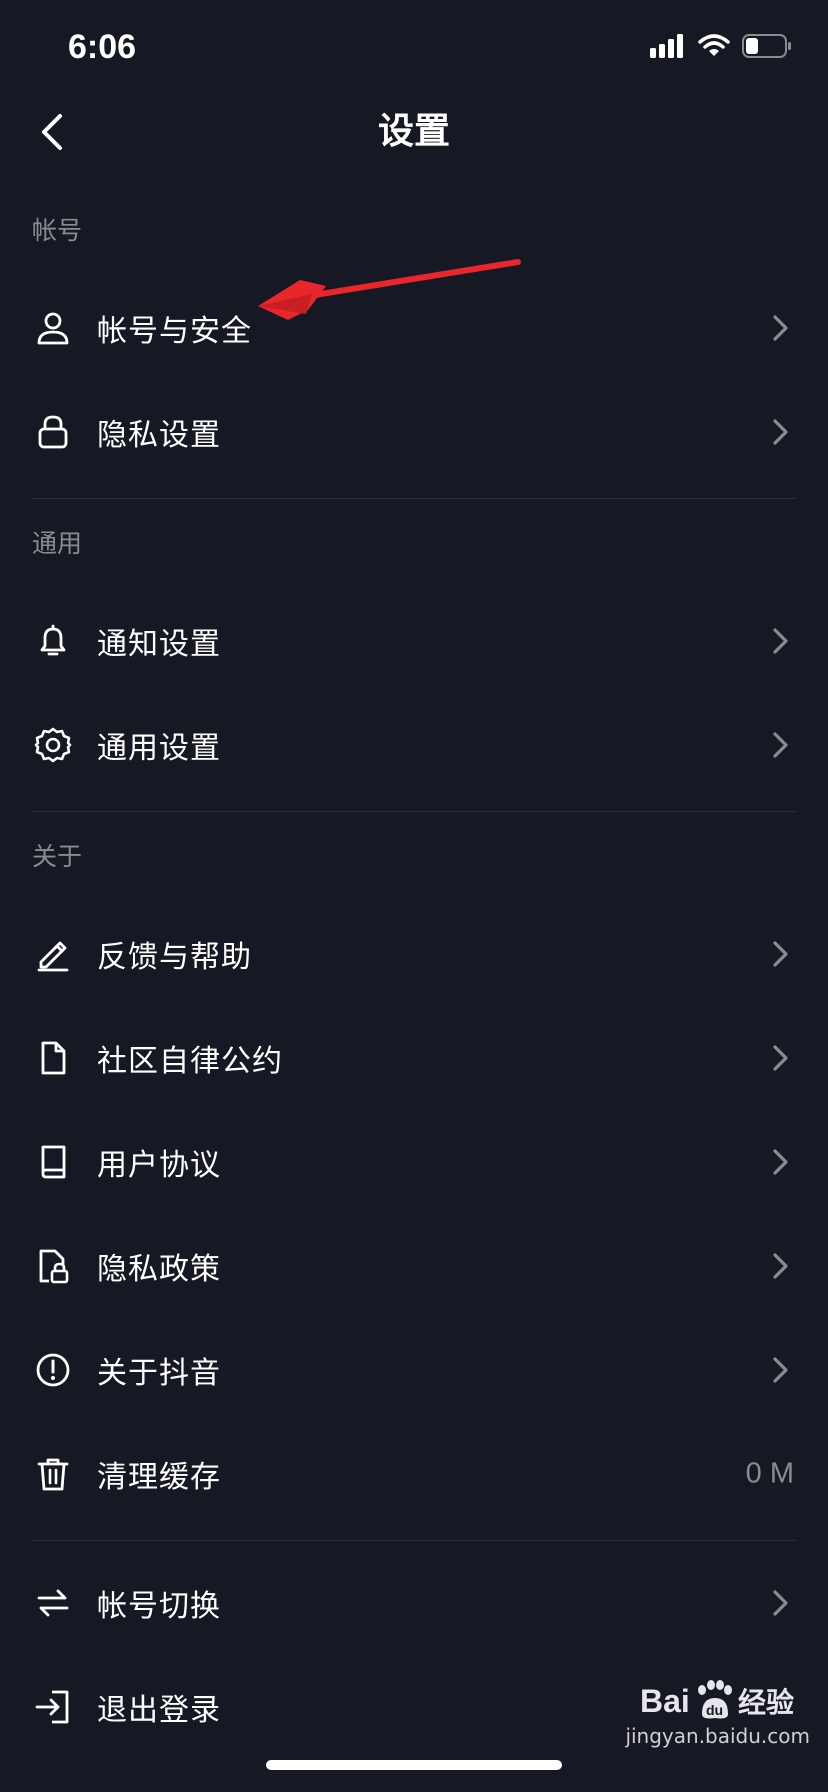 The height and width of the screenshot is (1792, 828). What do you see at coordinates (57, 543) in the screenshot?
I see `section-header-general: 通用` at bounding box center [57, 543].